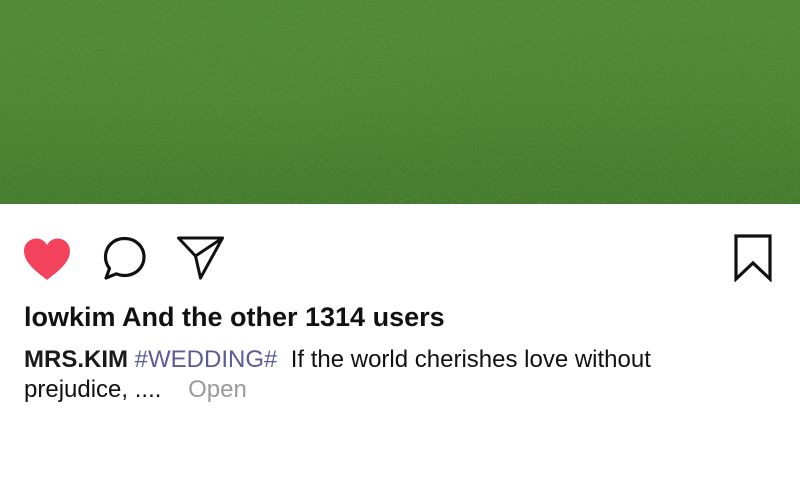 This screenshot has width=800, height=485. I want to click on heart-icon, so click(47, 259).